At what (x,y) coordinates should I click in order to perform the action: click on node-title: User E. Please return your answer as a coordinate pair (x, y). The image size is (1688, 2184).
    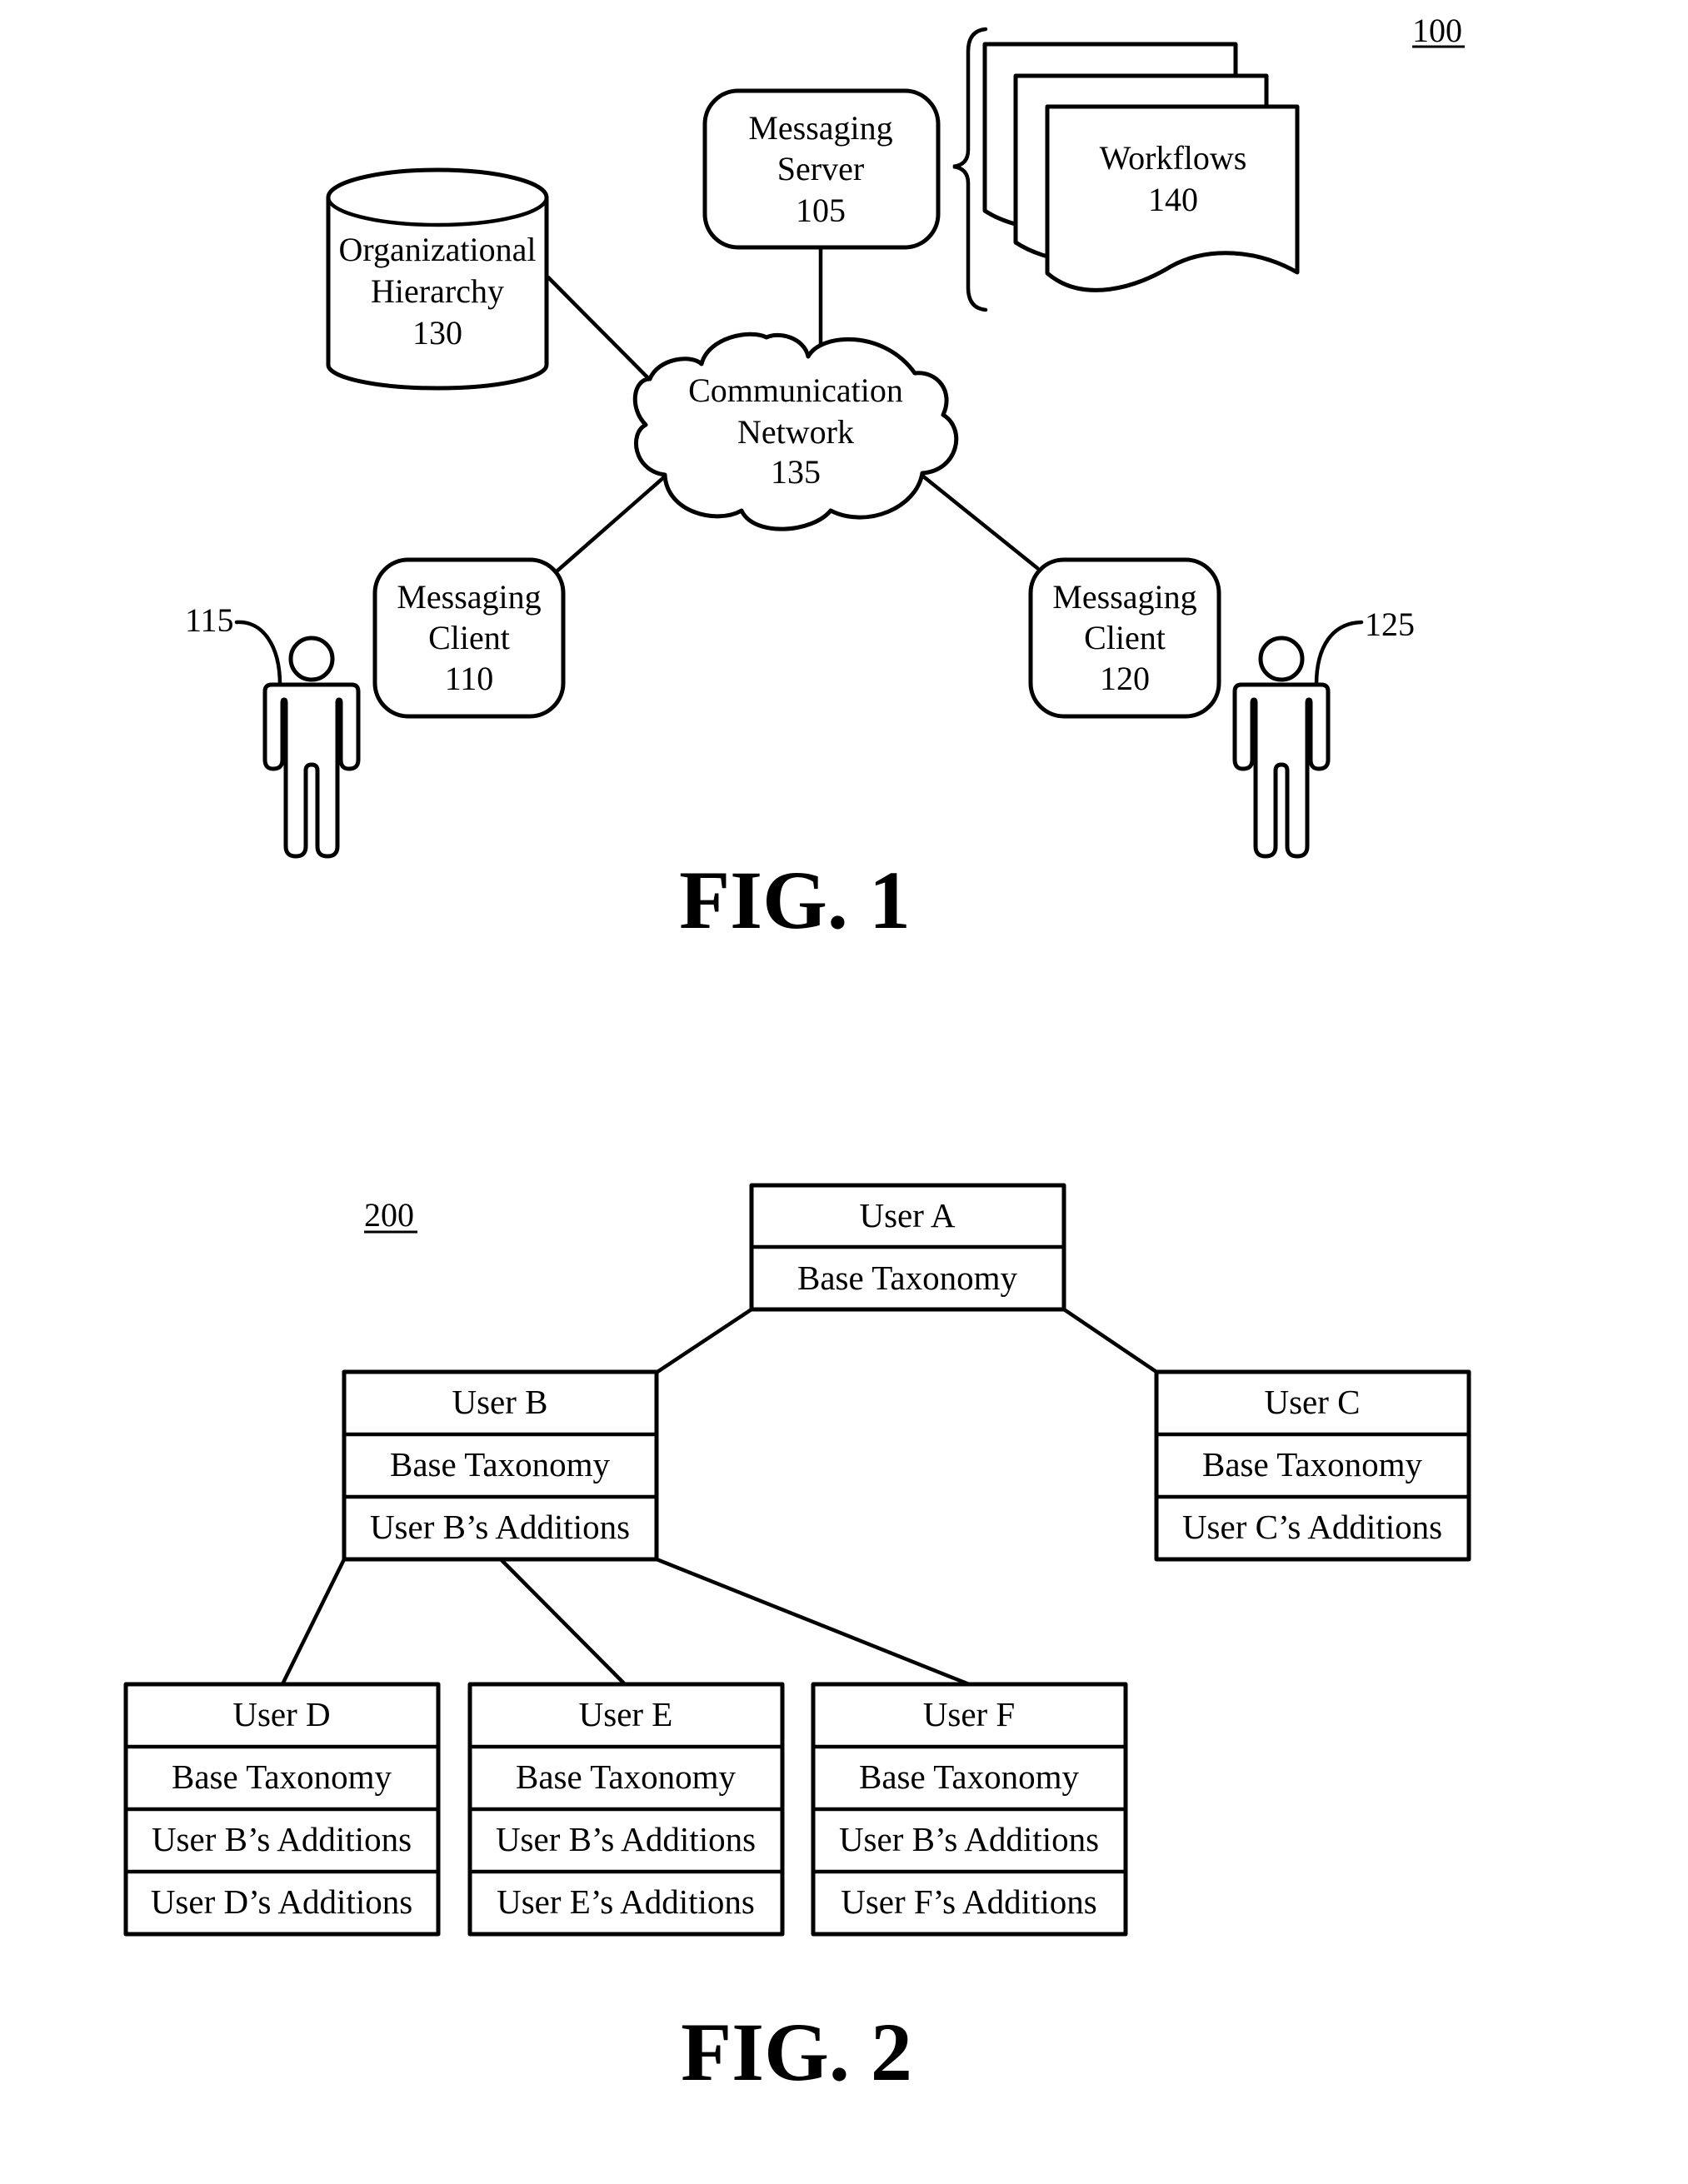
    Looking at the image, I should click on (626, 1714).